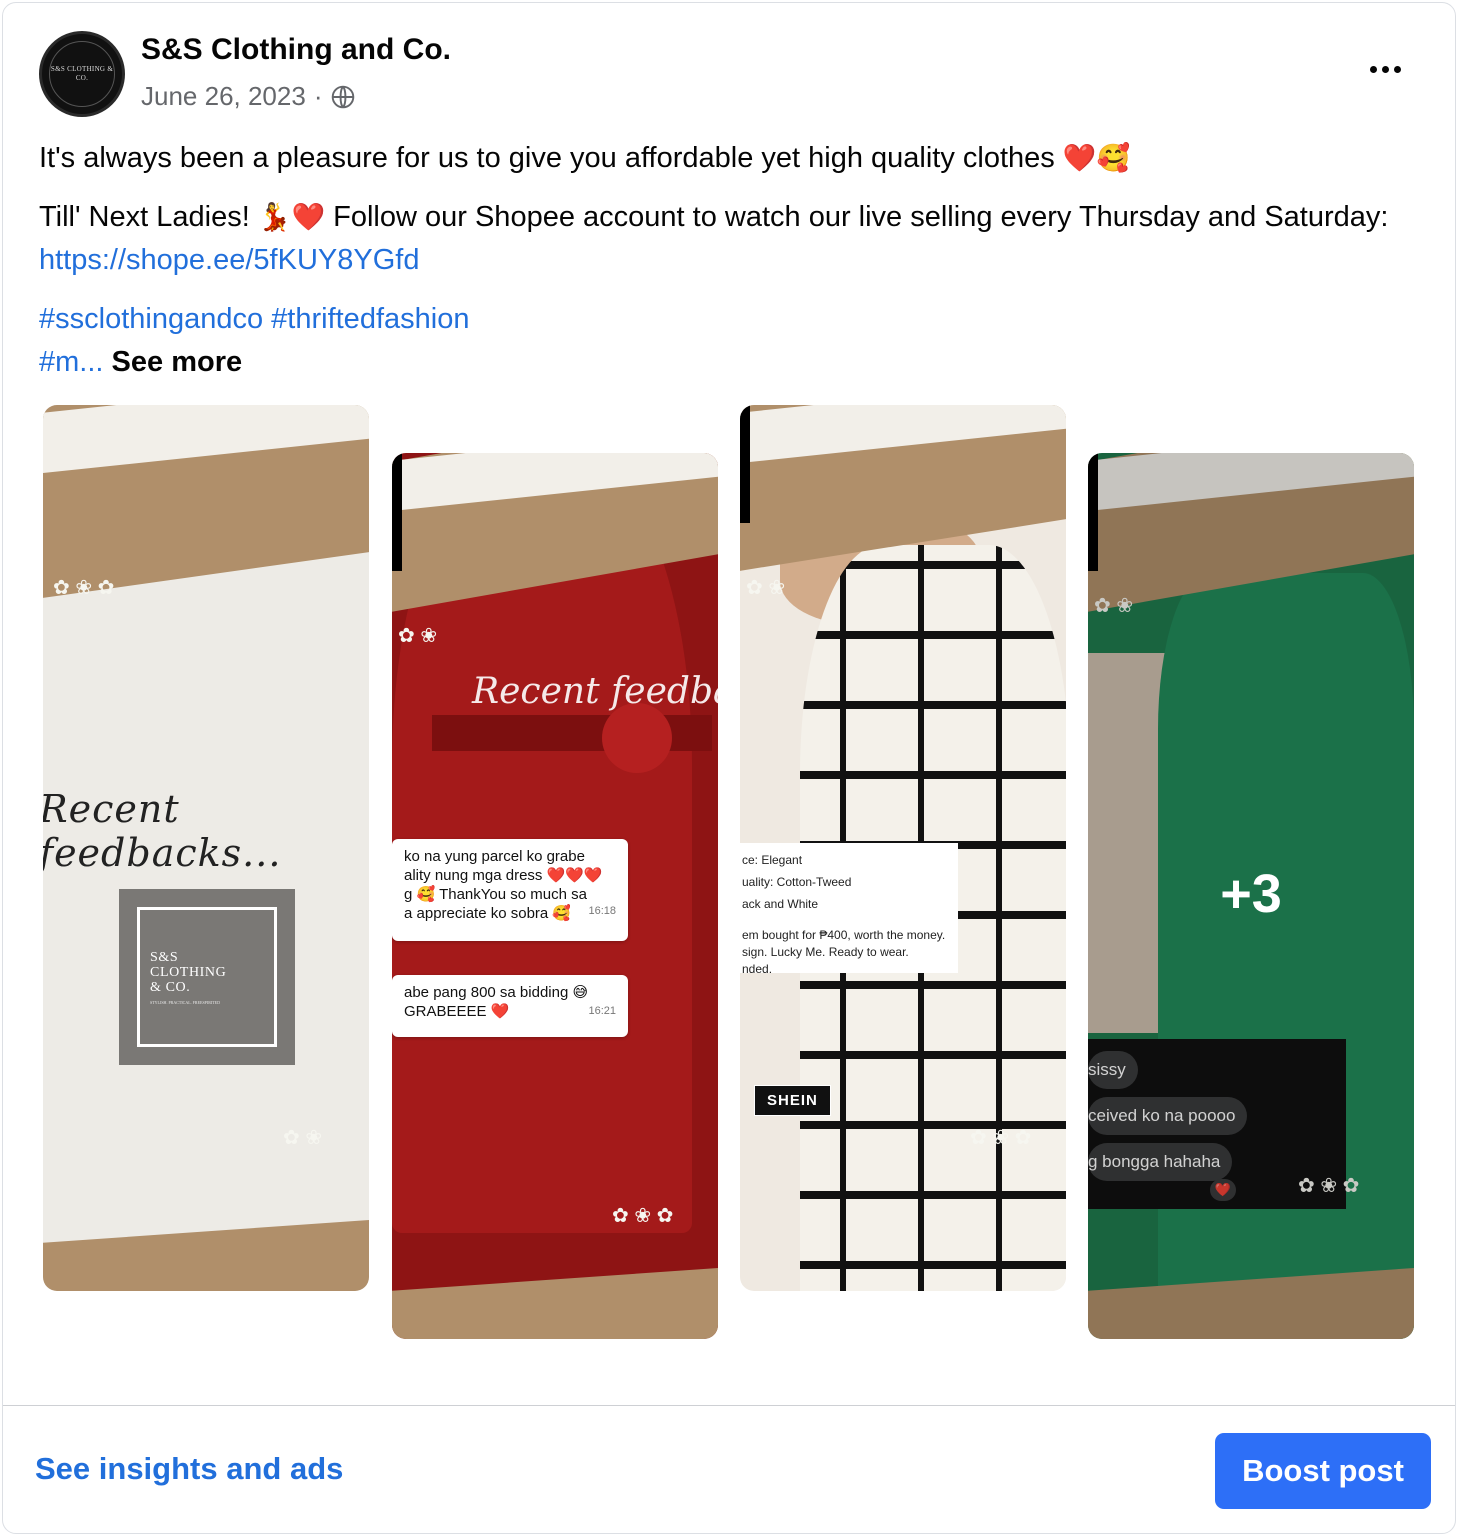  What do you see at coordinates (792, 1100) in the screenshot?
I see `shein-brand-label: SHEIN` at bounding box center [792, 1100].